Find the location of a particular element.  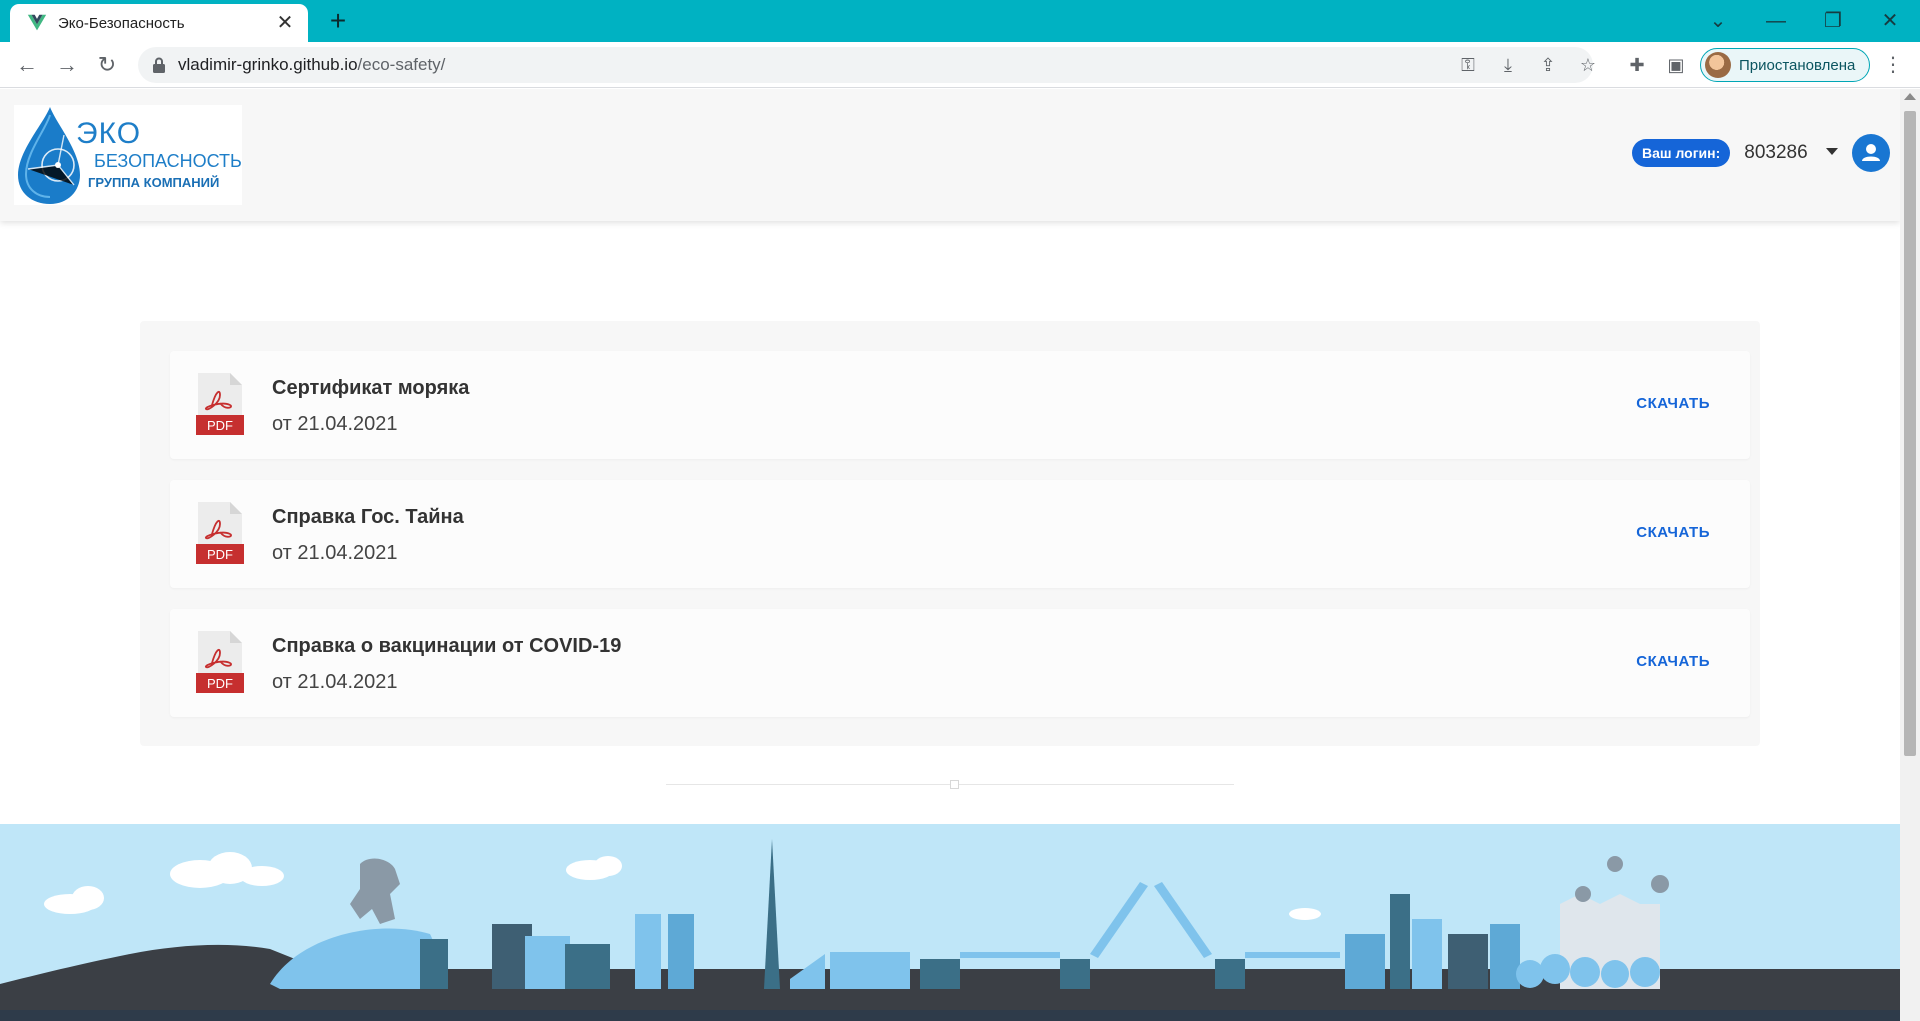

url-path: /eco-safety/ is located at coordinates (401, 64).